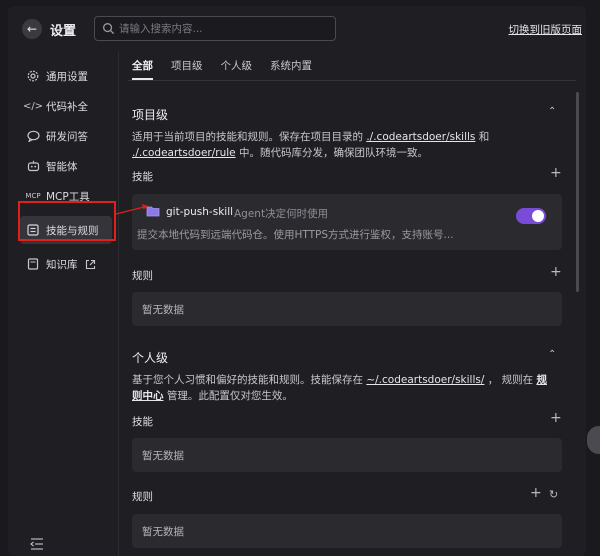 This screenshot has height=556, width=600. I want to click on floating-edge-button, so click(593, 440).